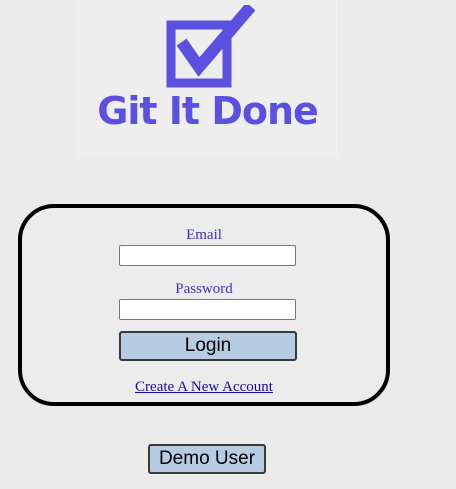 Image resolution: width=456 pixels, height=489 pixels. Describe the element at coordinates (207, 255) in the screenshot. I see `email-field` at that location.